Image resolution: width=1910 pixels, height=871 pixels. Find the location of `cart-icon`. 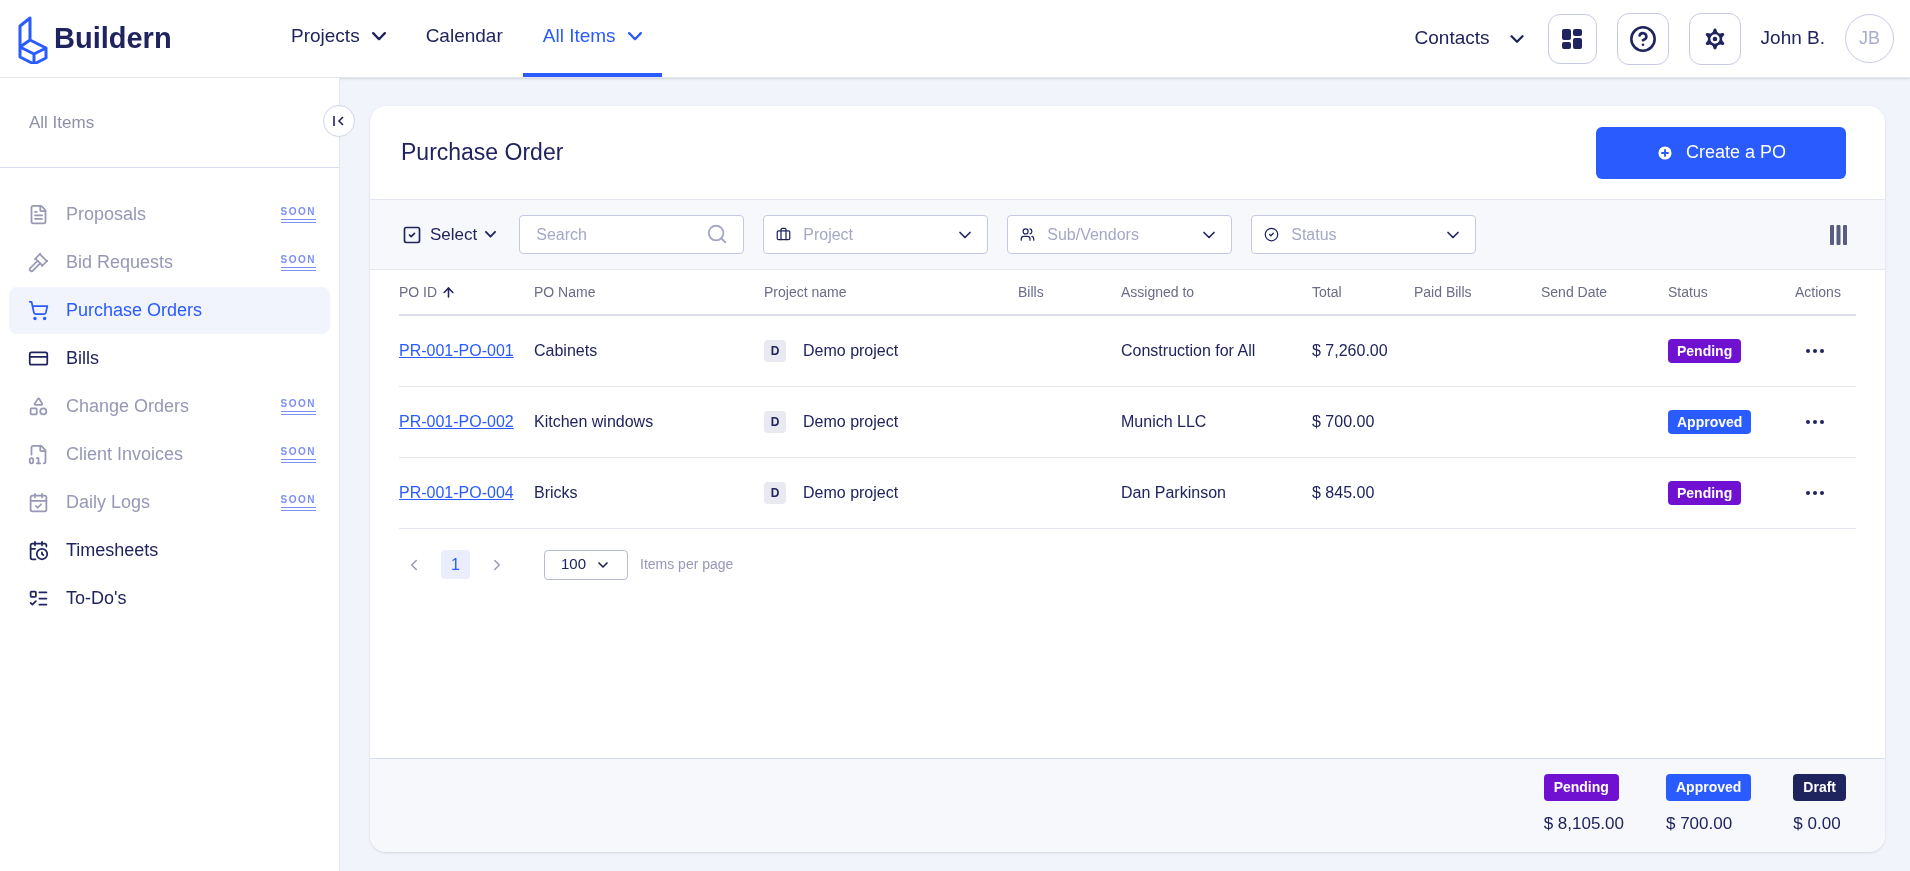

cart-icon is located at coordinates (38, 310).